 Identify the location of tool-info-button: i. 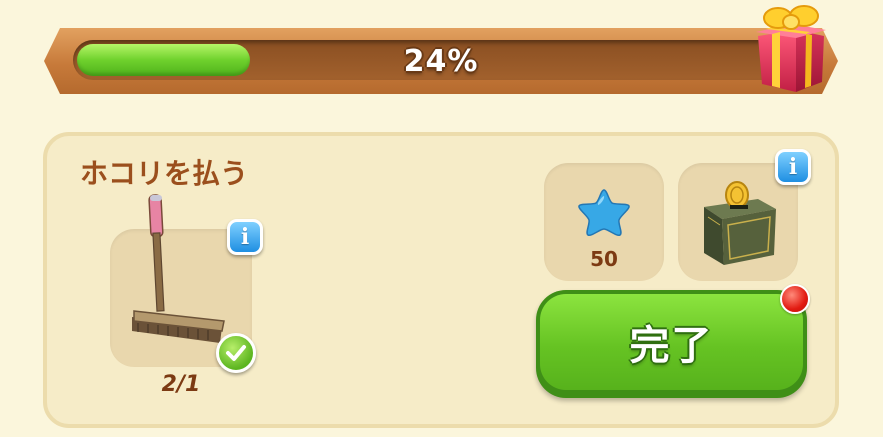
(245, 237).